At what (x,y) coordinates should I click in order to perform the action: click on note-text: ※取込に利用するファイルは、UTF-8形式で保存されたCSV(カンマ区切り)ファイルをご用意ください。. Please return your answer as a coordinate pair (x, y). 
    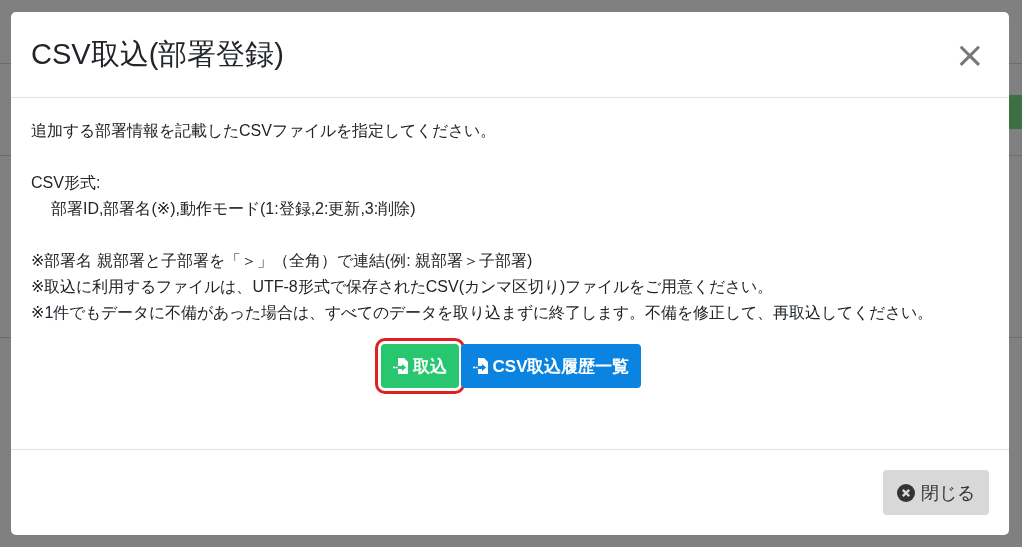
    Looking at the image, I should click on (403, 287).